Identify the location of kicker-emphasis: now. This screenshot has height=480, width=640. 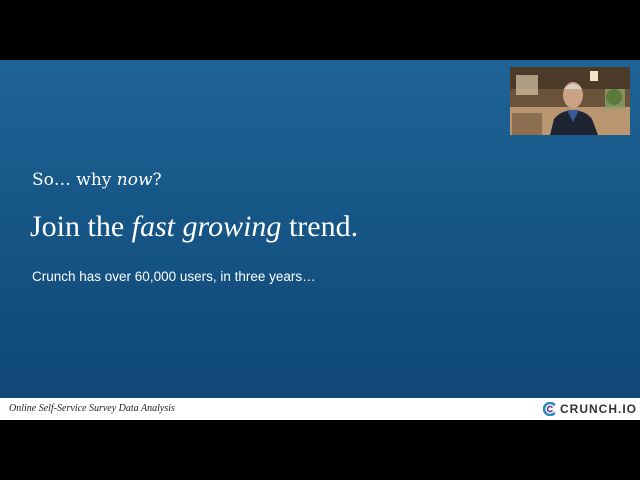
(134, 180).